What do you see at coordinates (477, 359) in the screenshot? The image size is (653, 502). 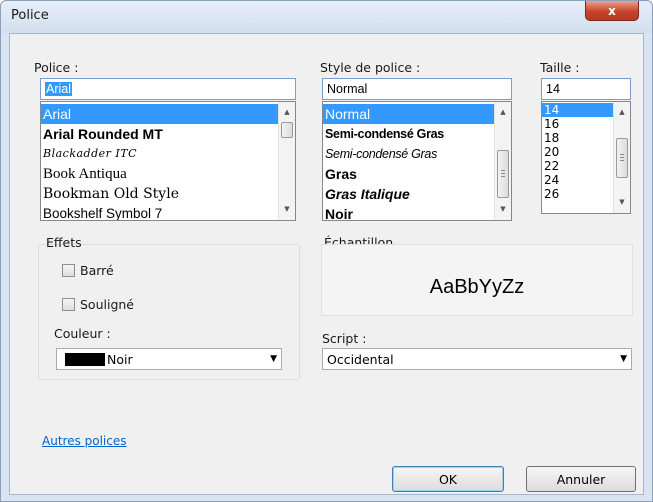 I see `script-dropdown: Occidental ▼` at bounding box center [477, 359].